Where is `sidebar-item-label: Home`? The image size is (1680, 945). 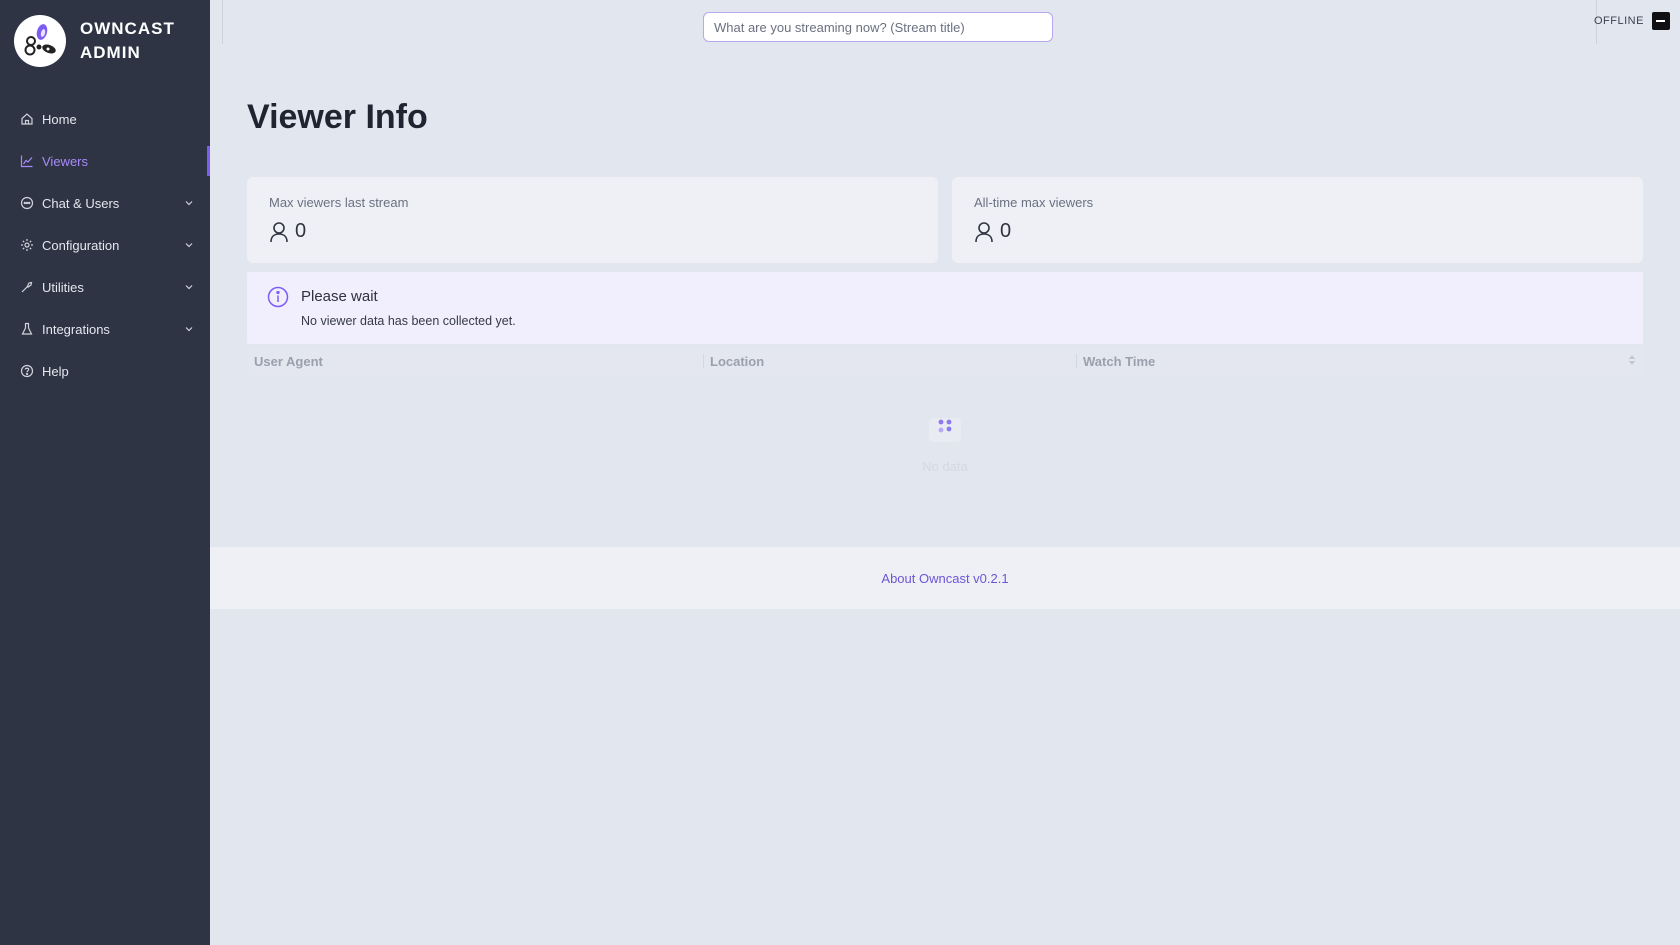
sidebar-item-label: Home is located at coordinates (59, 119).